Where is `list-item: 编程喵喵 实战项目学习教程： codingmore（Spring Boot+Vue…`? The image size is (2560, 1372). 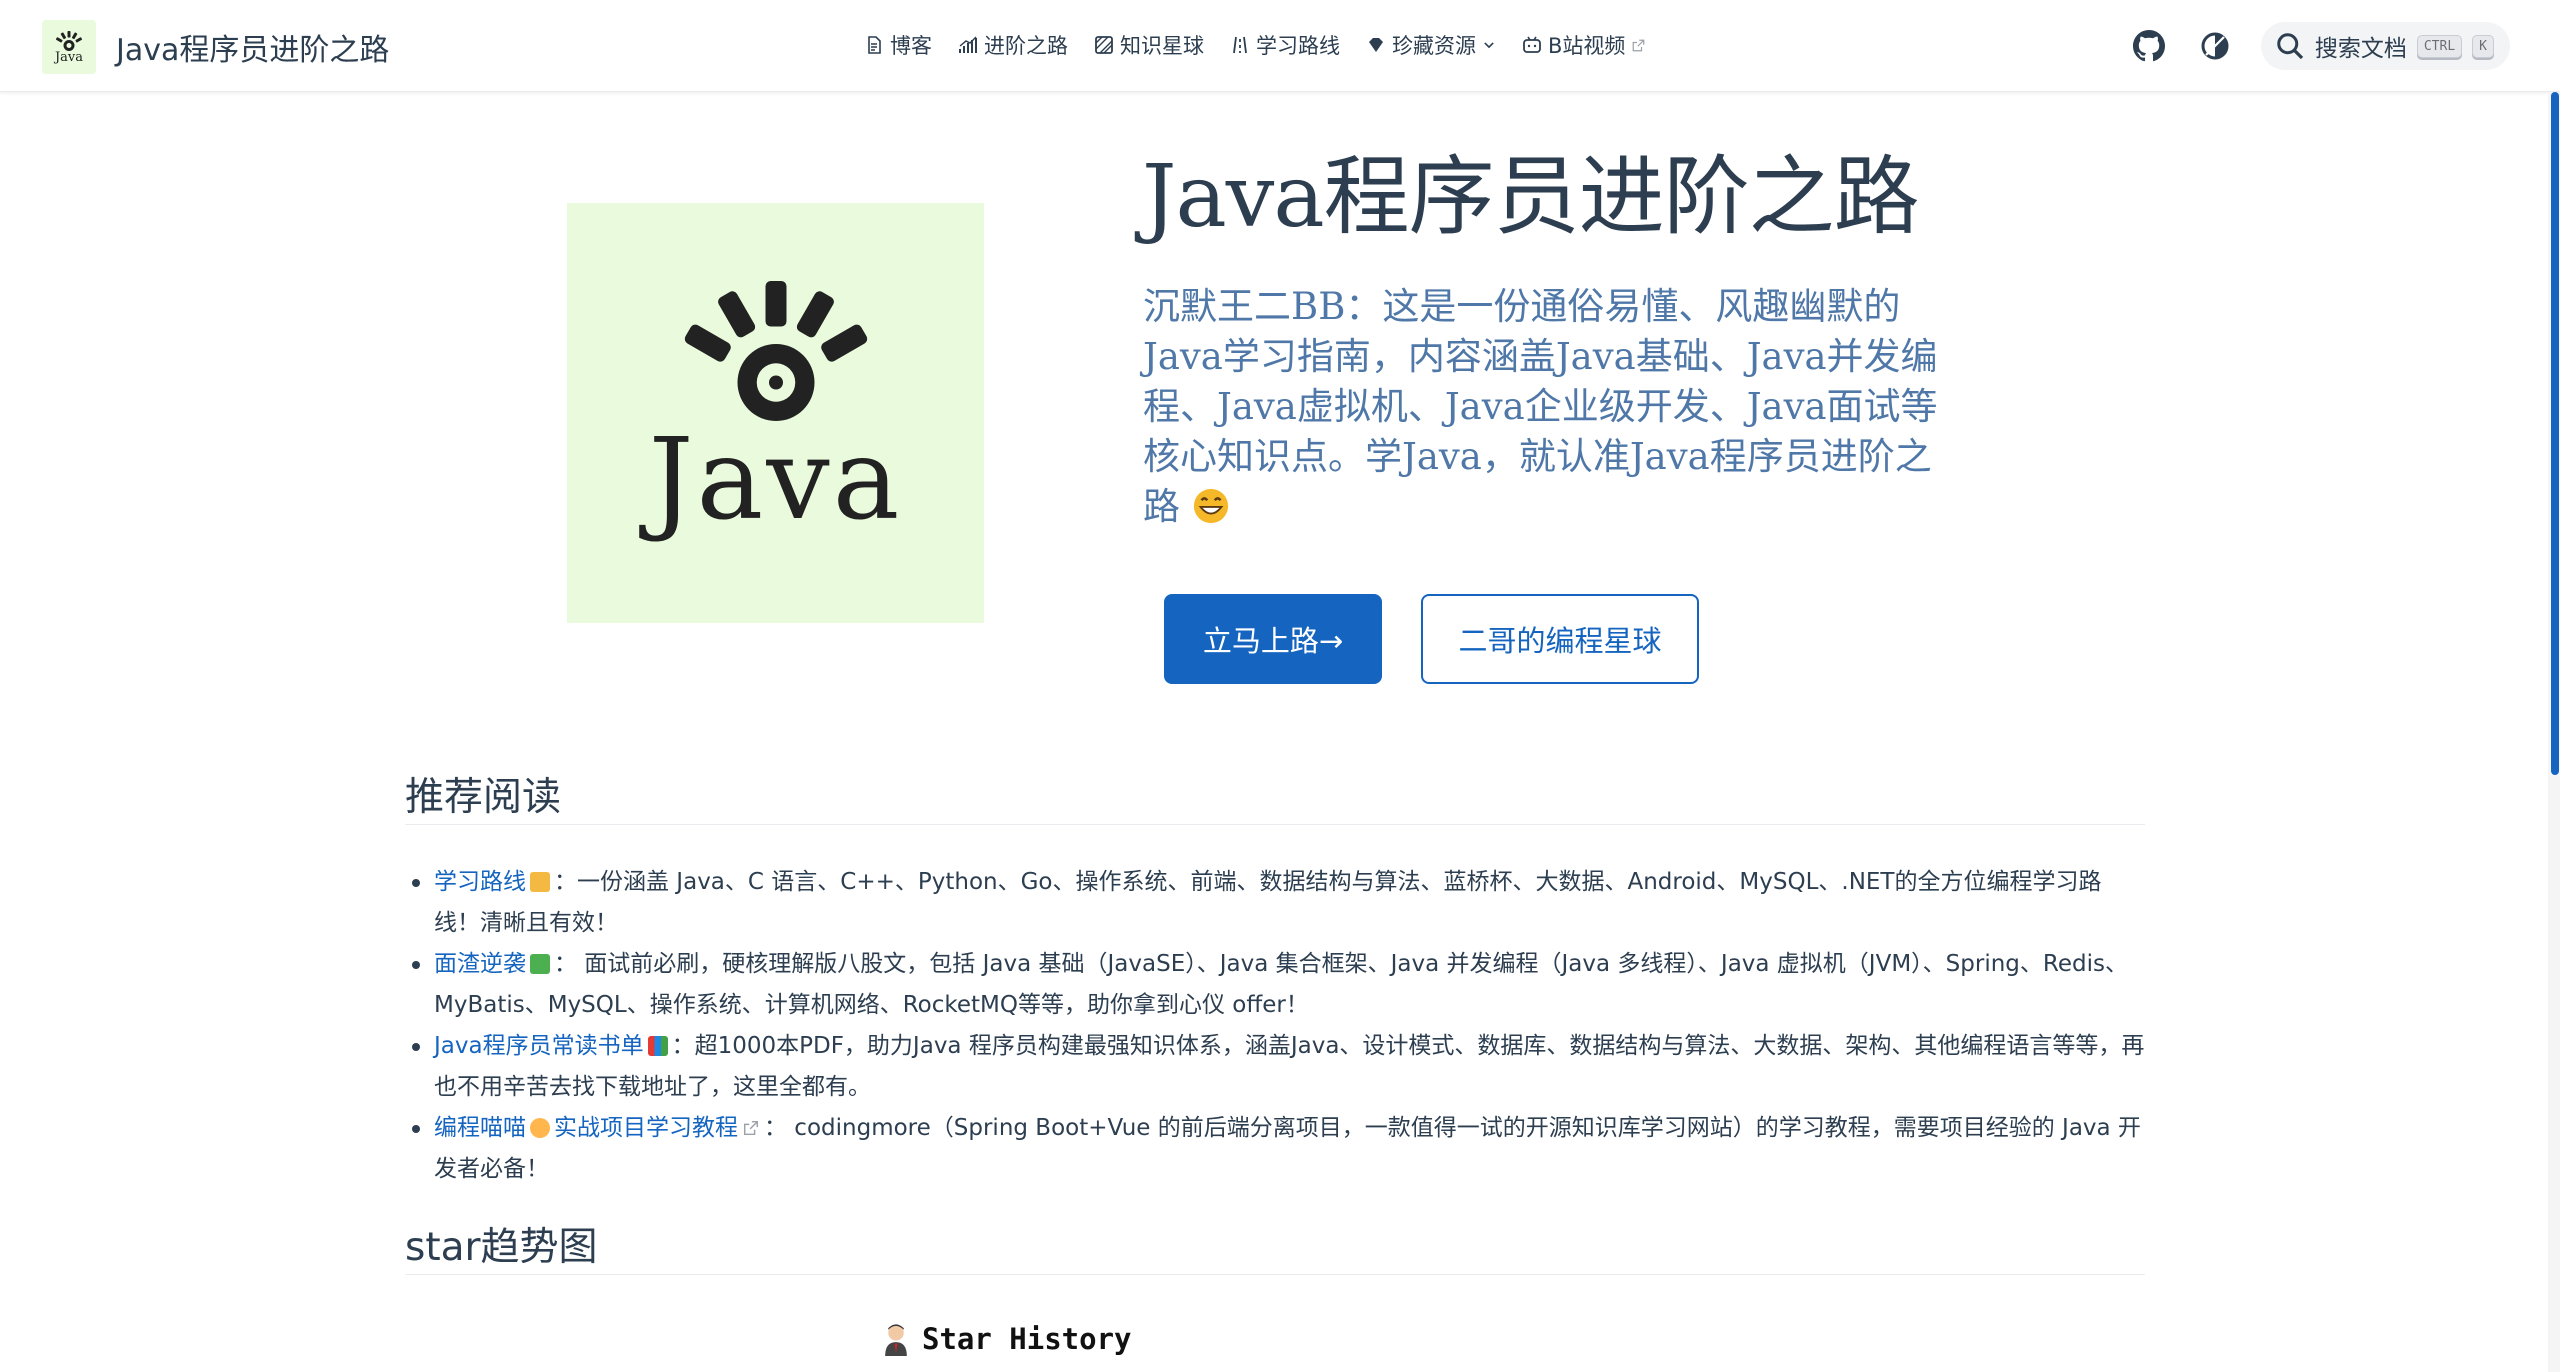
list-item: 编程喵喵 实战项目学习教程： codingmore（Spring Boot+Vue… is located at coordinates (1275, 1149).